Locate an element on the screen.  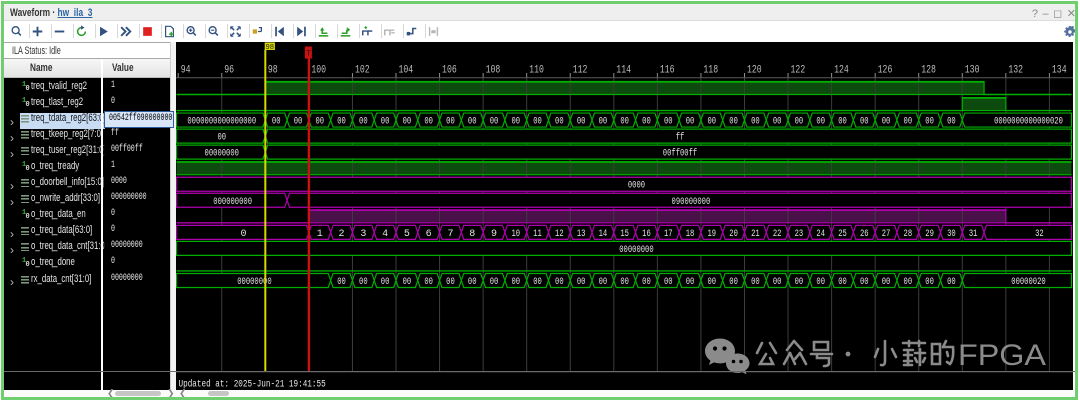
svg-text: 132 is located at coordinates (1015, 71).